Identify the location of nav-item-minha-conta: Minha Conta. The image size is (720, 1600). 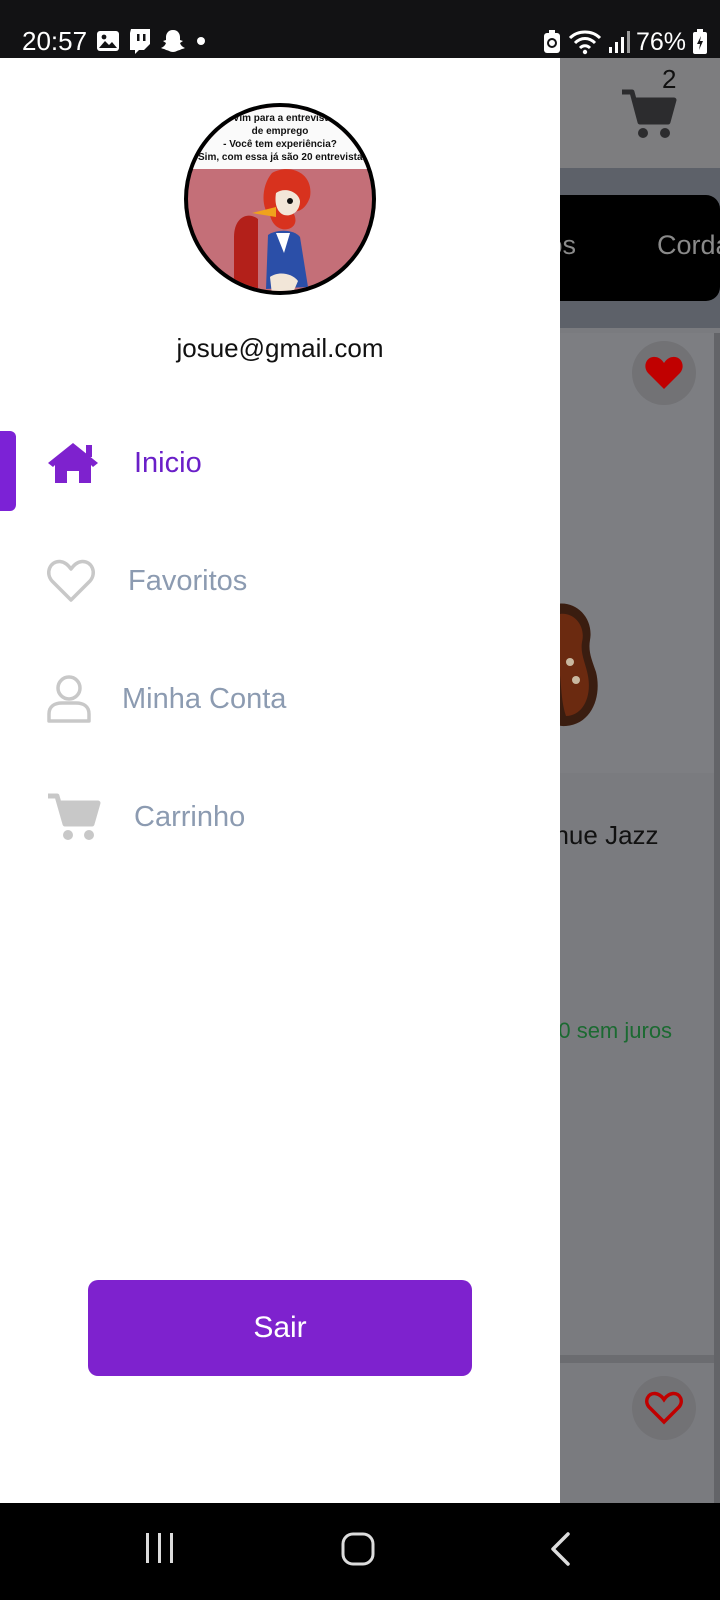
(280, 699).